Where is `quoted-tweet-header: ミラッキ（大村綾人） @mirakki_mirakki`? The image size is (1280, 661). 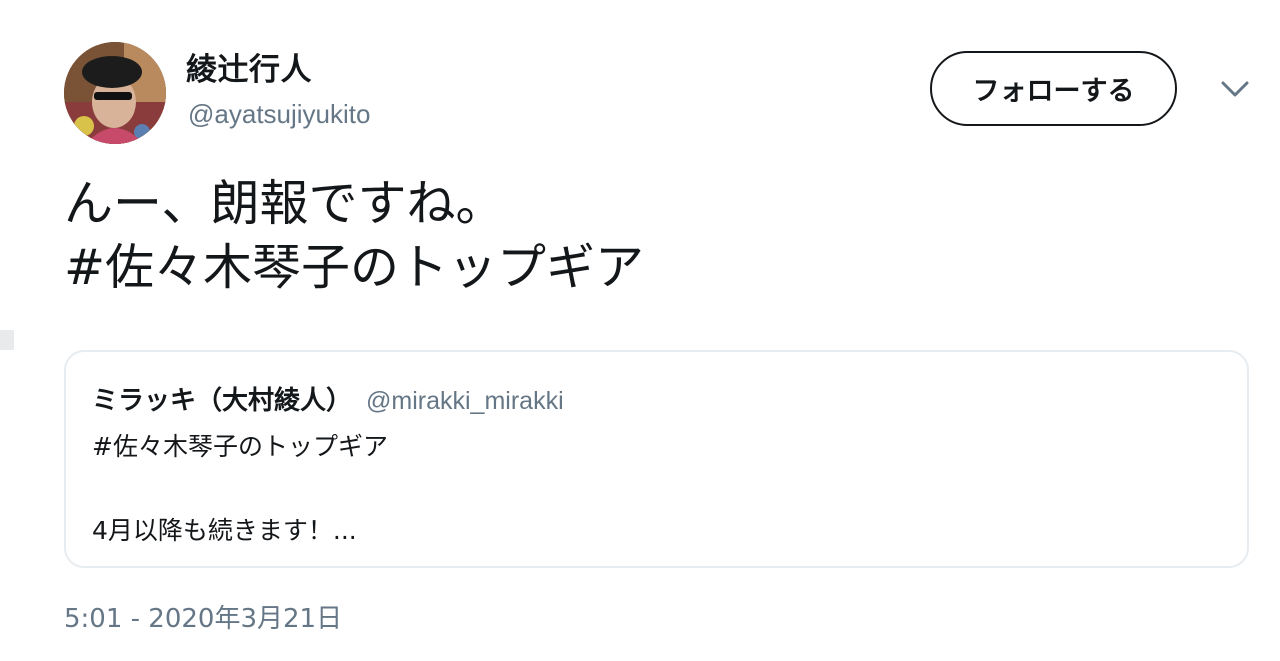
quoted-tweet-header: ミラッキ（大村綾人） @mirakki_mirakki is located at coordinates (328, 398).